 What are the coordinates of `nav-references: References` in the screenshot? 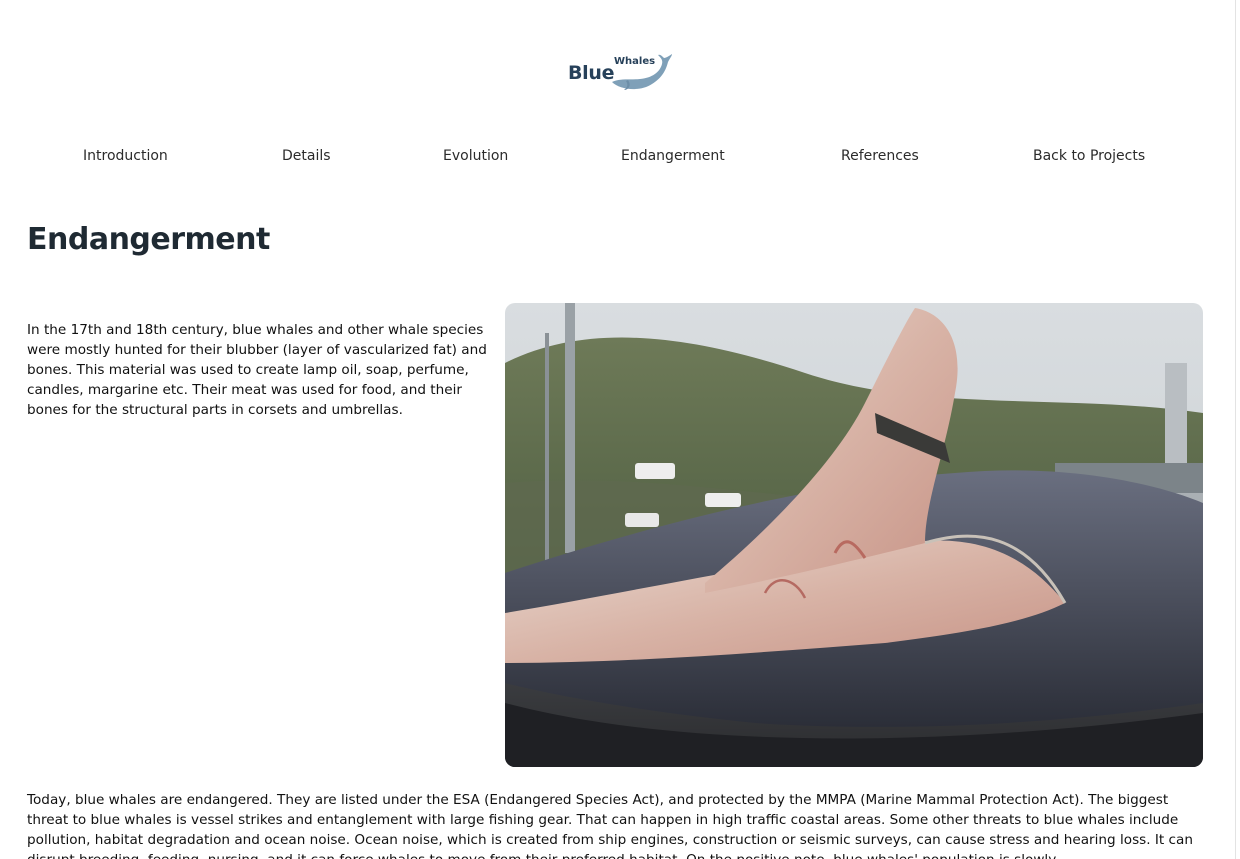 It's located at (880, 156).